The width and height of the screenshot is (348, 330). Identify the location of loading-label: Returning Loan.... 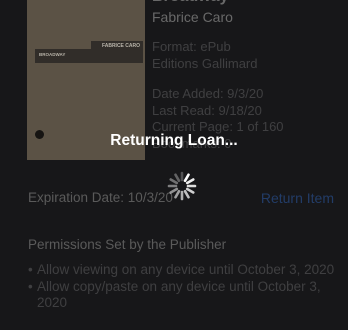
(174, 140).